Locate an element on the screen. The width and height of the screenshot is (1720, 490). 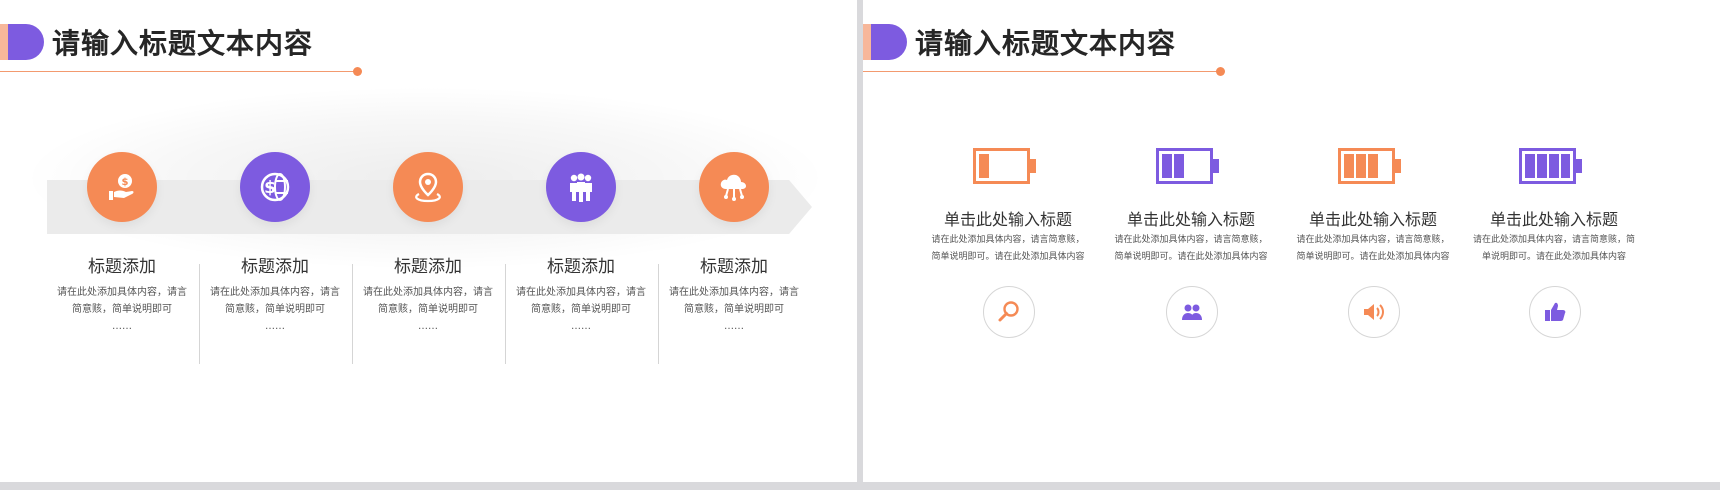
search-icon is located at coordinates (1008, 311).